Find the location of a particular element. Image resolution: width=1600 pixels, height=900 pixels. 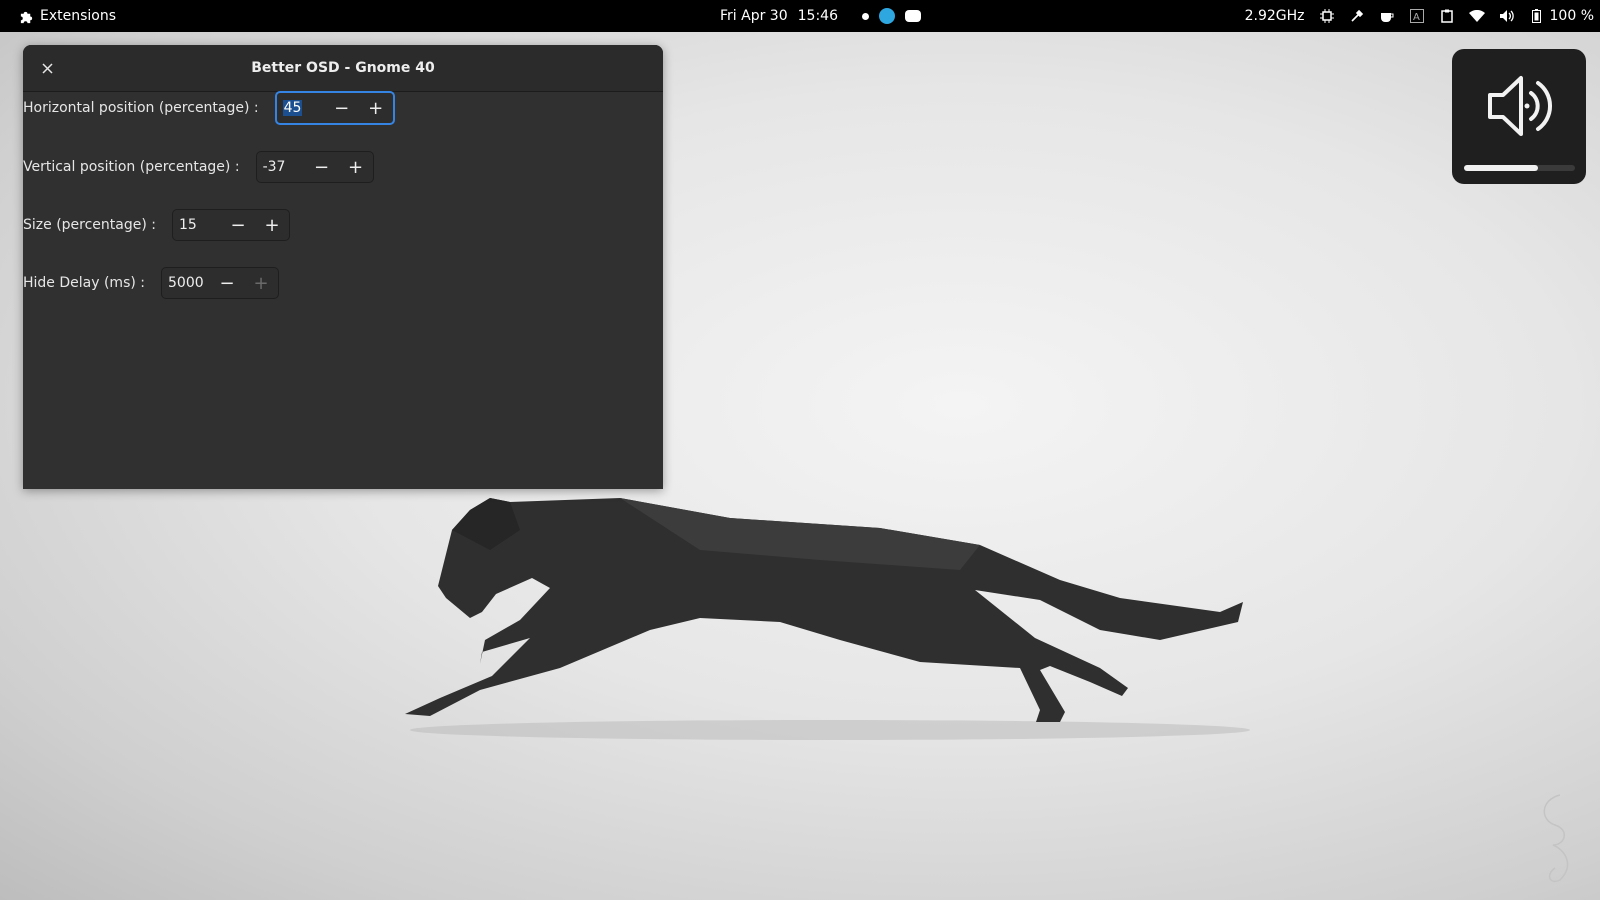

close-icon is located at coordinates (47, 68).